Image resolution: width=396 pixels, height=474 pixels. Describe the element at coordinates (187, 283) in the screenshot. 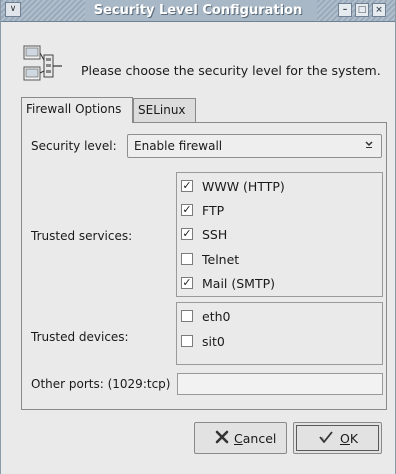

I see `service-mail-checkbox: ✓` at that location.